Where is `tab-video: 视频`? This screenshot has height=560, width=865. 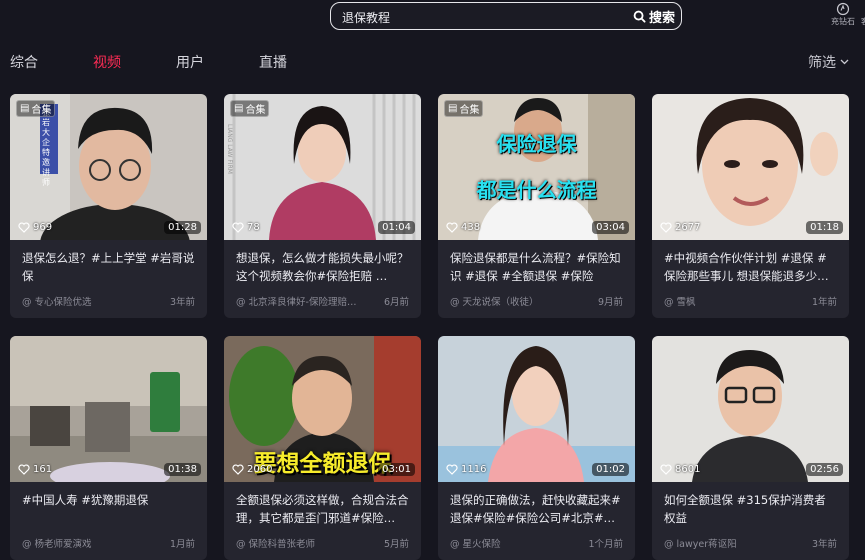
tab-video: 视频 is located at coordinates (107, 62).